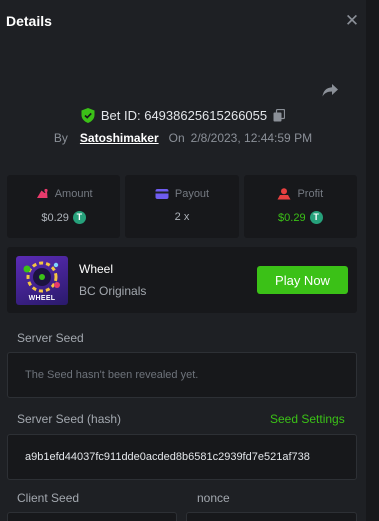  What do you see at coordinates (112, 375) in the screenshot?
I see `server-seed-value: The Seed hasn't been revealed yet.` at bounding box center [112, 375].